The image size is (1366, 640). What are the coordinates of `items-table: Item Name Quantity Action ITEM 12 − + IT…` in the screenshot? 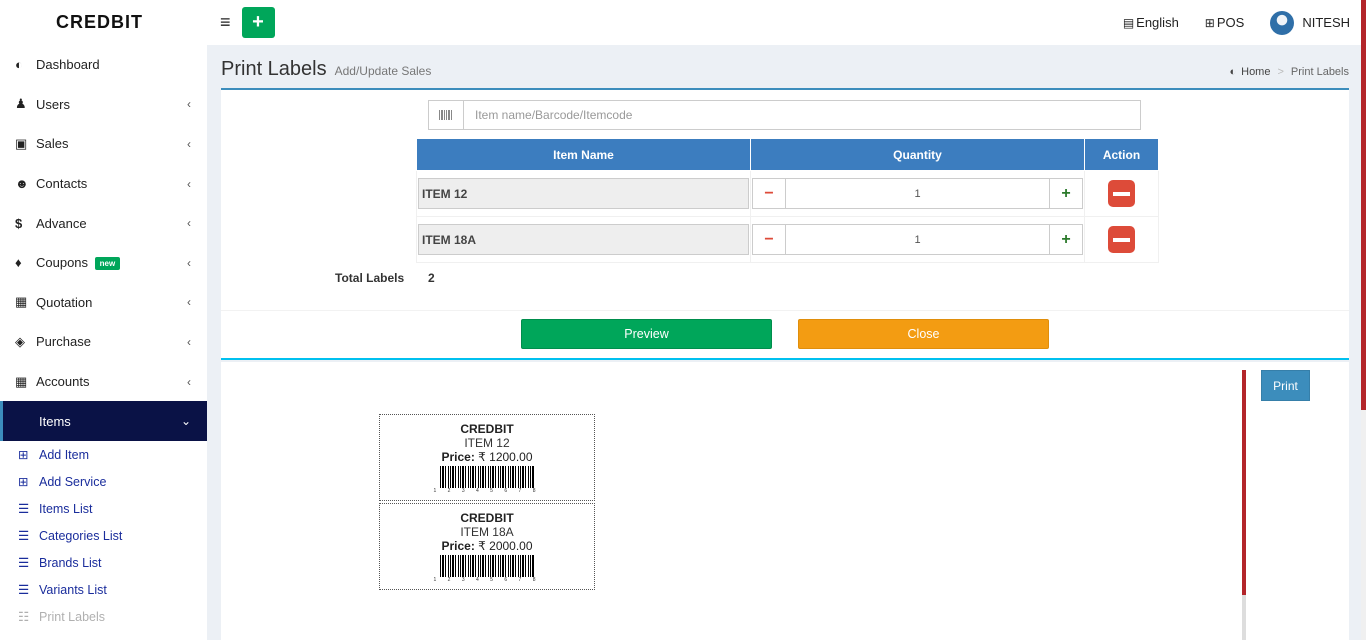 It's located at (787, 200).